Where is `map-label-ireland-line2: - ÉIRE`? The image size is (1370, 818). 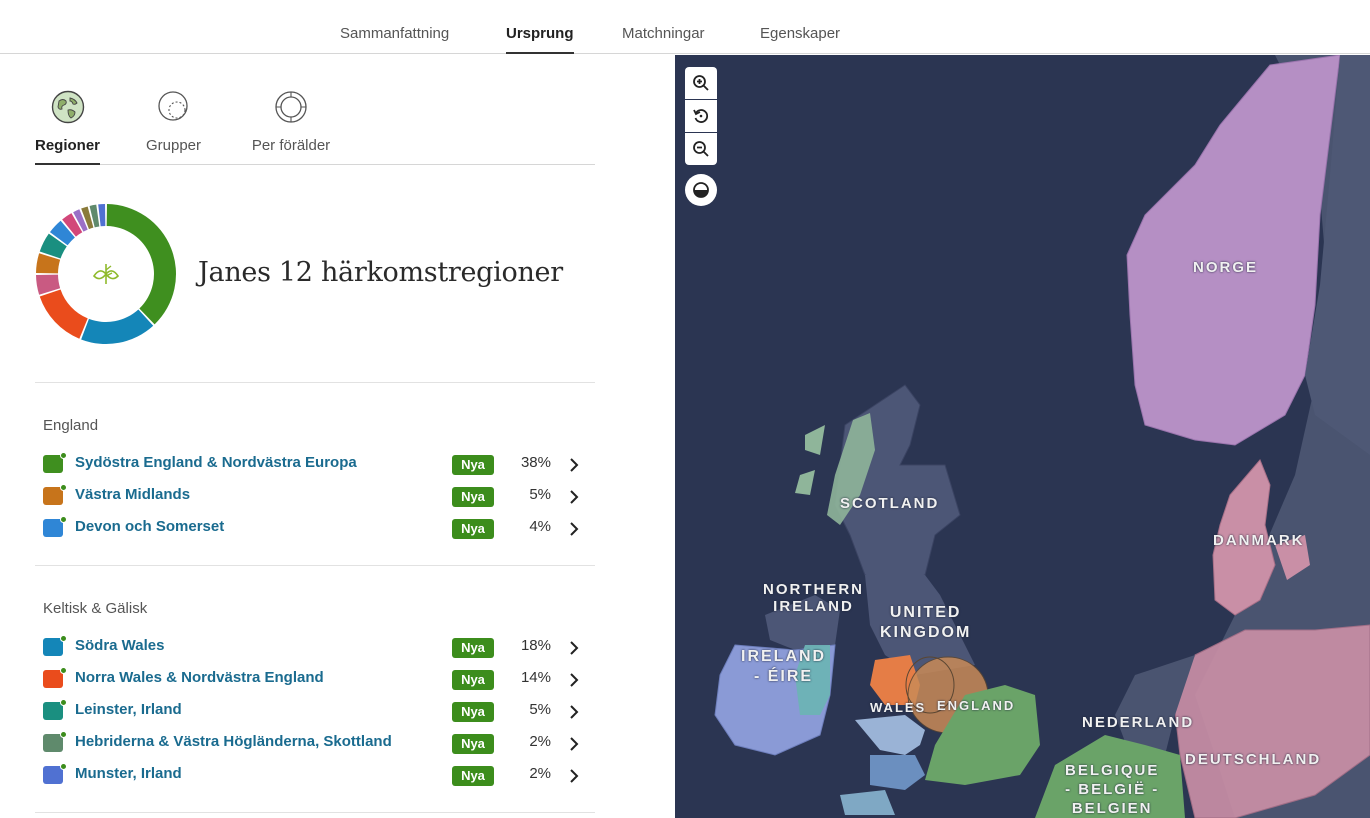 map-label-ireland-line2: - ÉIRE is located at coordinates (783, 676).